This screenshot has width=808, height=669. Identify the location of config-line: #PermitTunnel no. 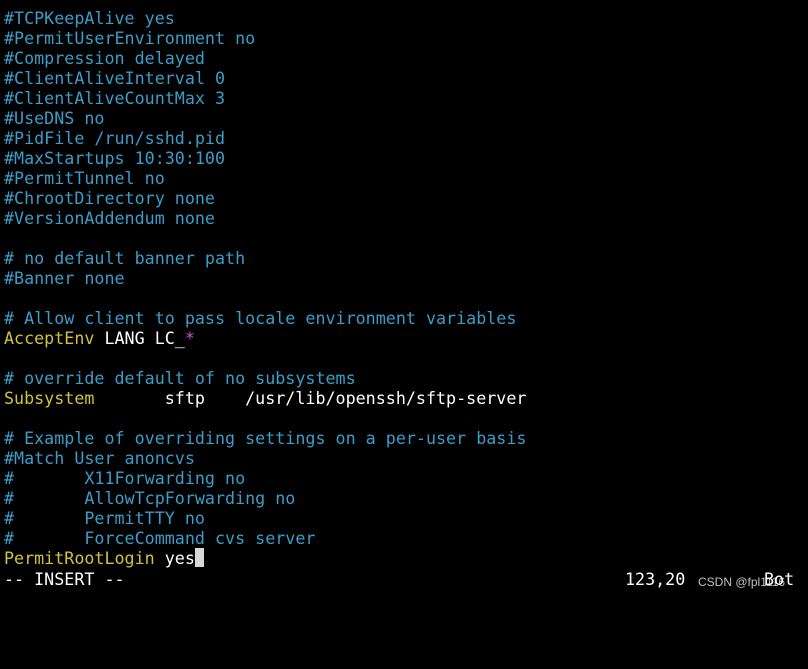
(84, 178).